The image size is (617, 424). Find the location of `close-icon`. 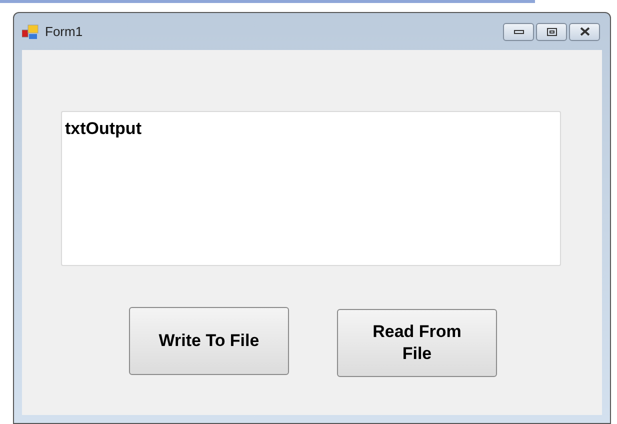

close-icon is located at coordinates (585, 31).